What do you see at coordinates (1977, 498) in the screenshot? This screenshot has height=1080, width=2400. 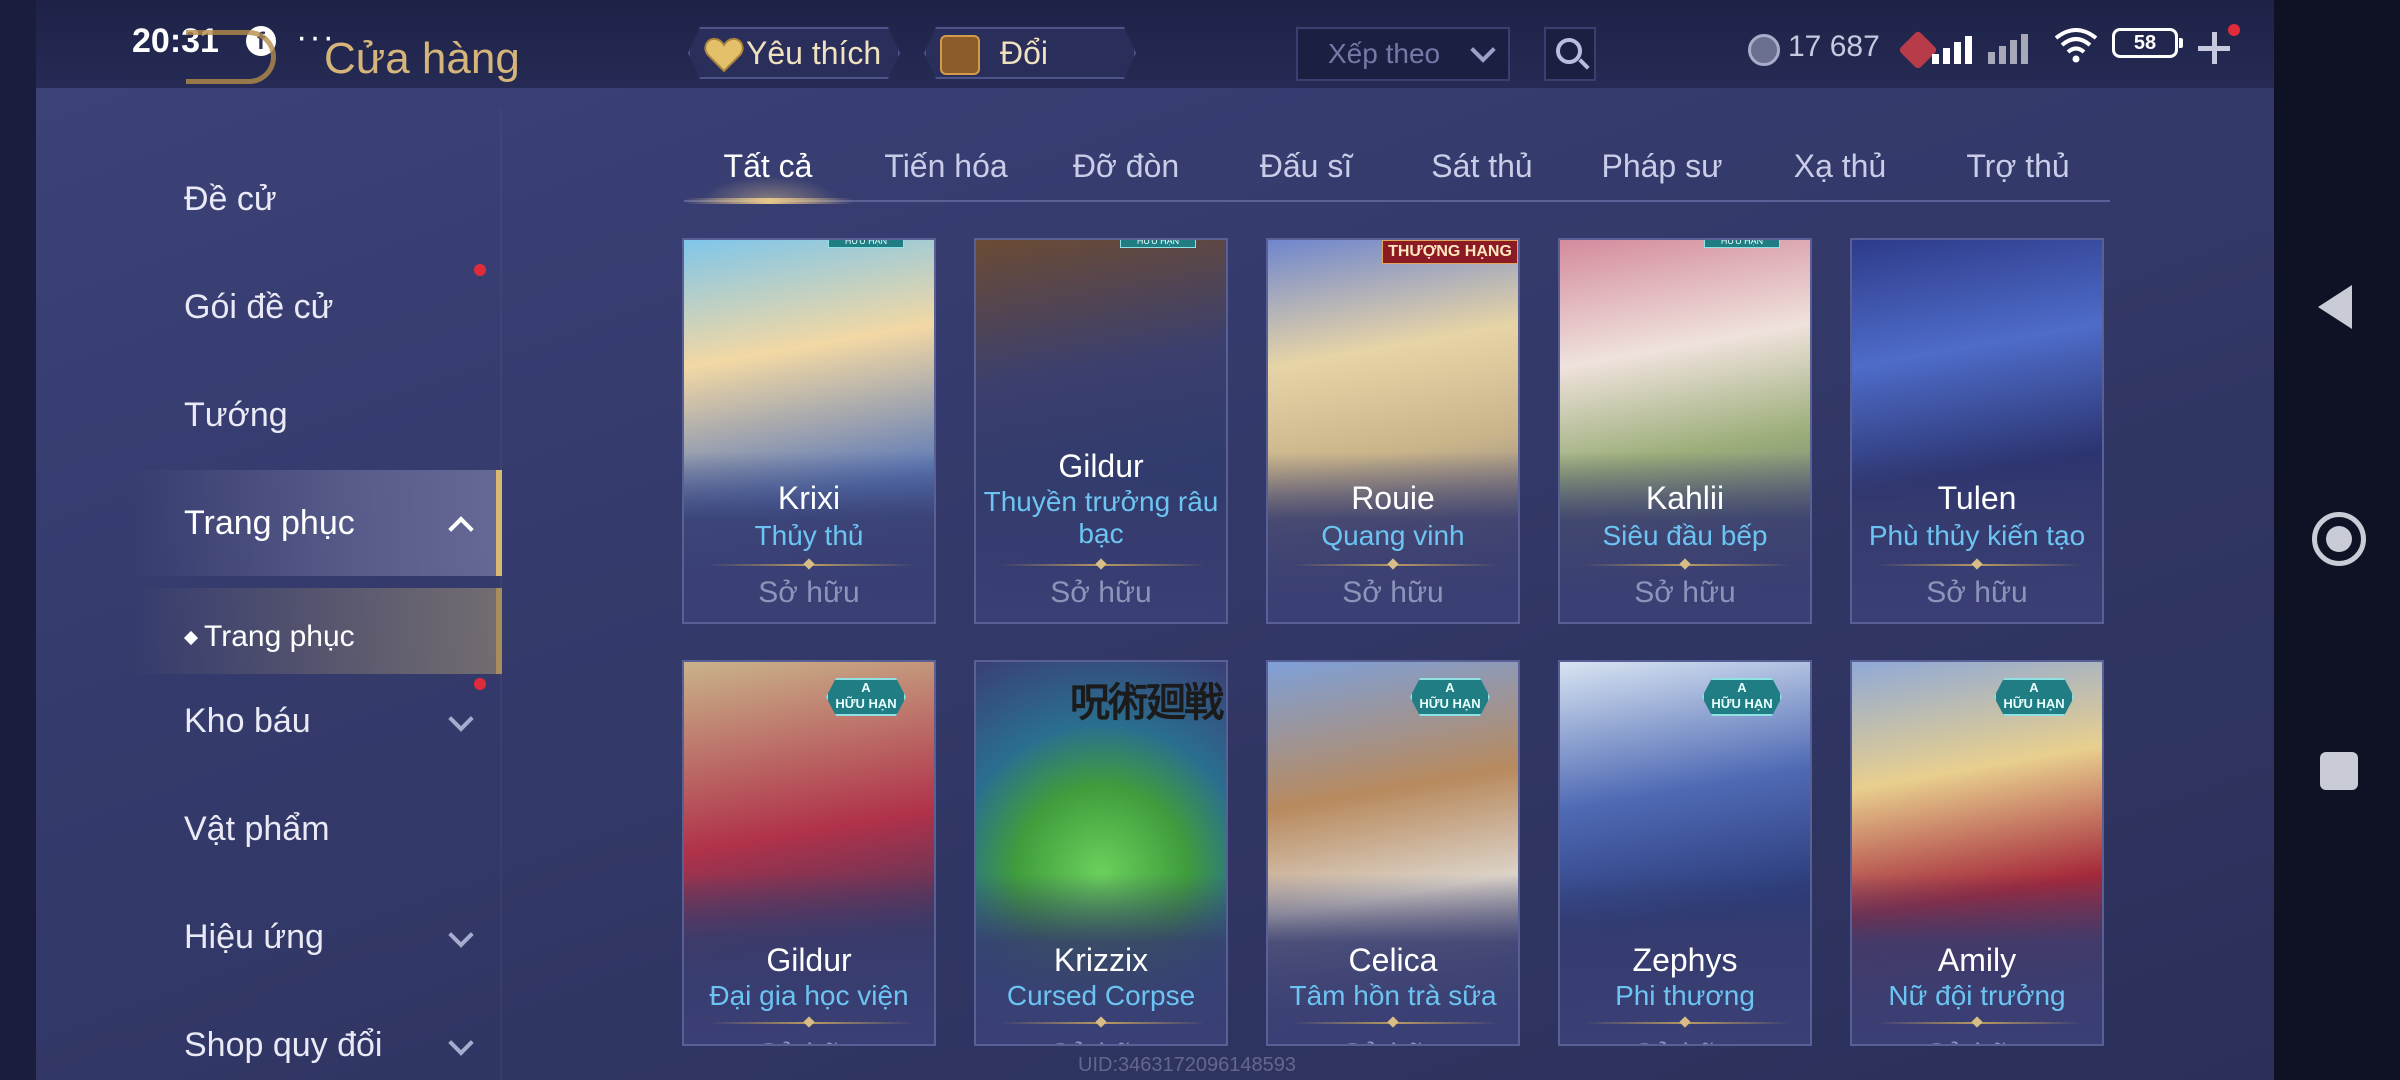 I see `hero-name: Tulen` at bounding box center [1977, 498].